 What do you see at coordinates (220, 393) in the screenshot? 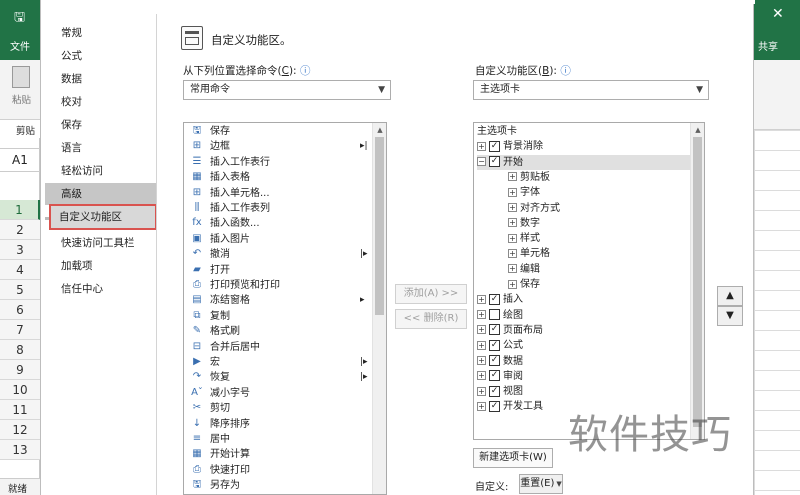
I see `list-item: Aˇ 减小字号` at bounding box center [220, 393].